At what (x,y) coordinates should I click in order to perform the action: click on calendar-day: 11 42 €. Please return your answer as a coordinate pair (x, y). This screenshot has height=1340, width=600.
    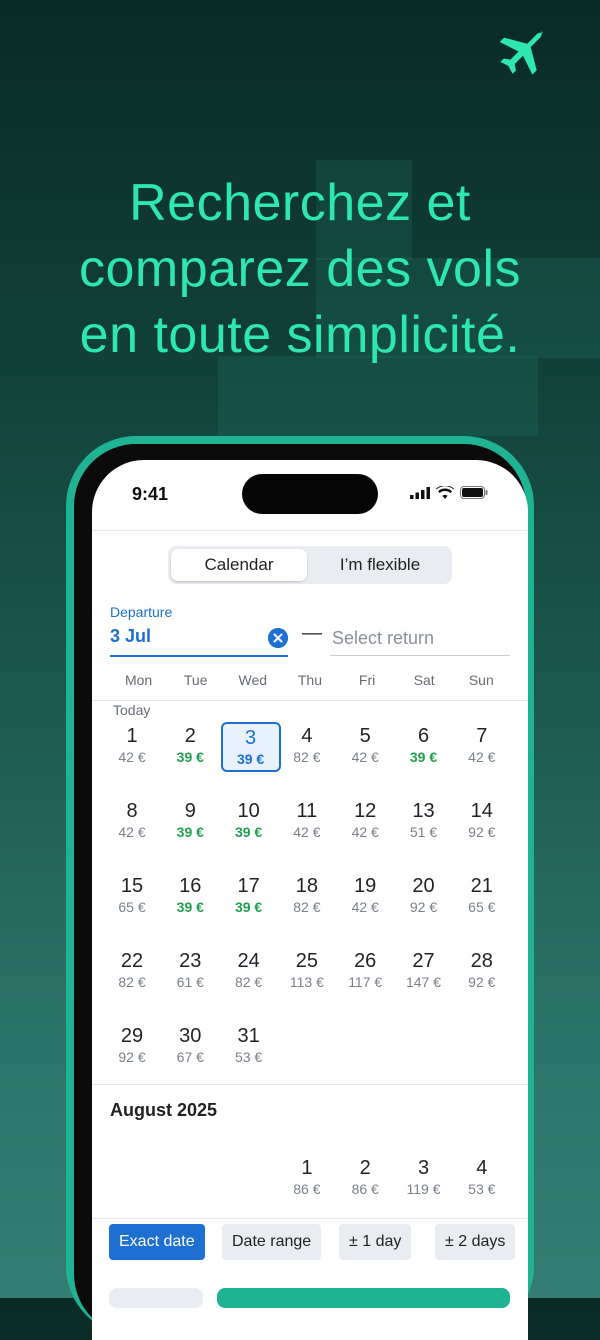
    Looking at the image, I should click on (307, 820).